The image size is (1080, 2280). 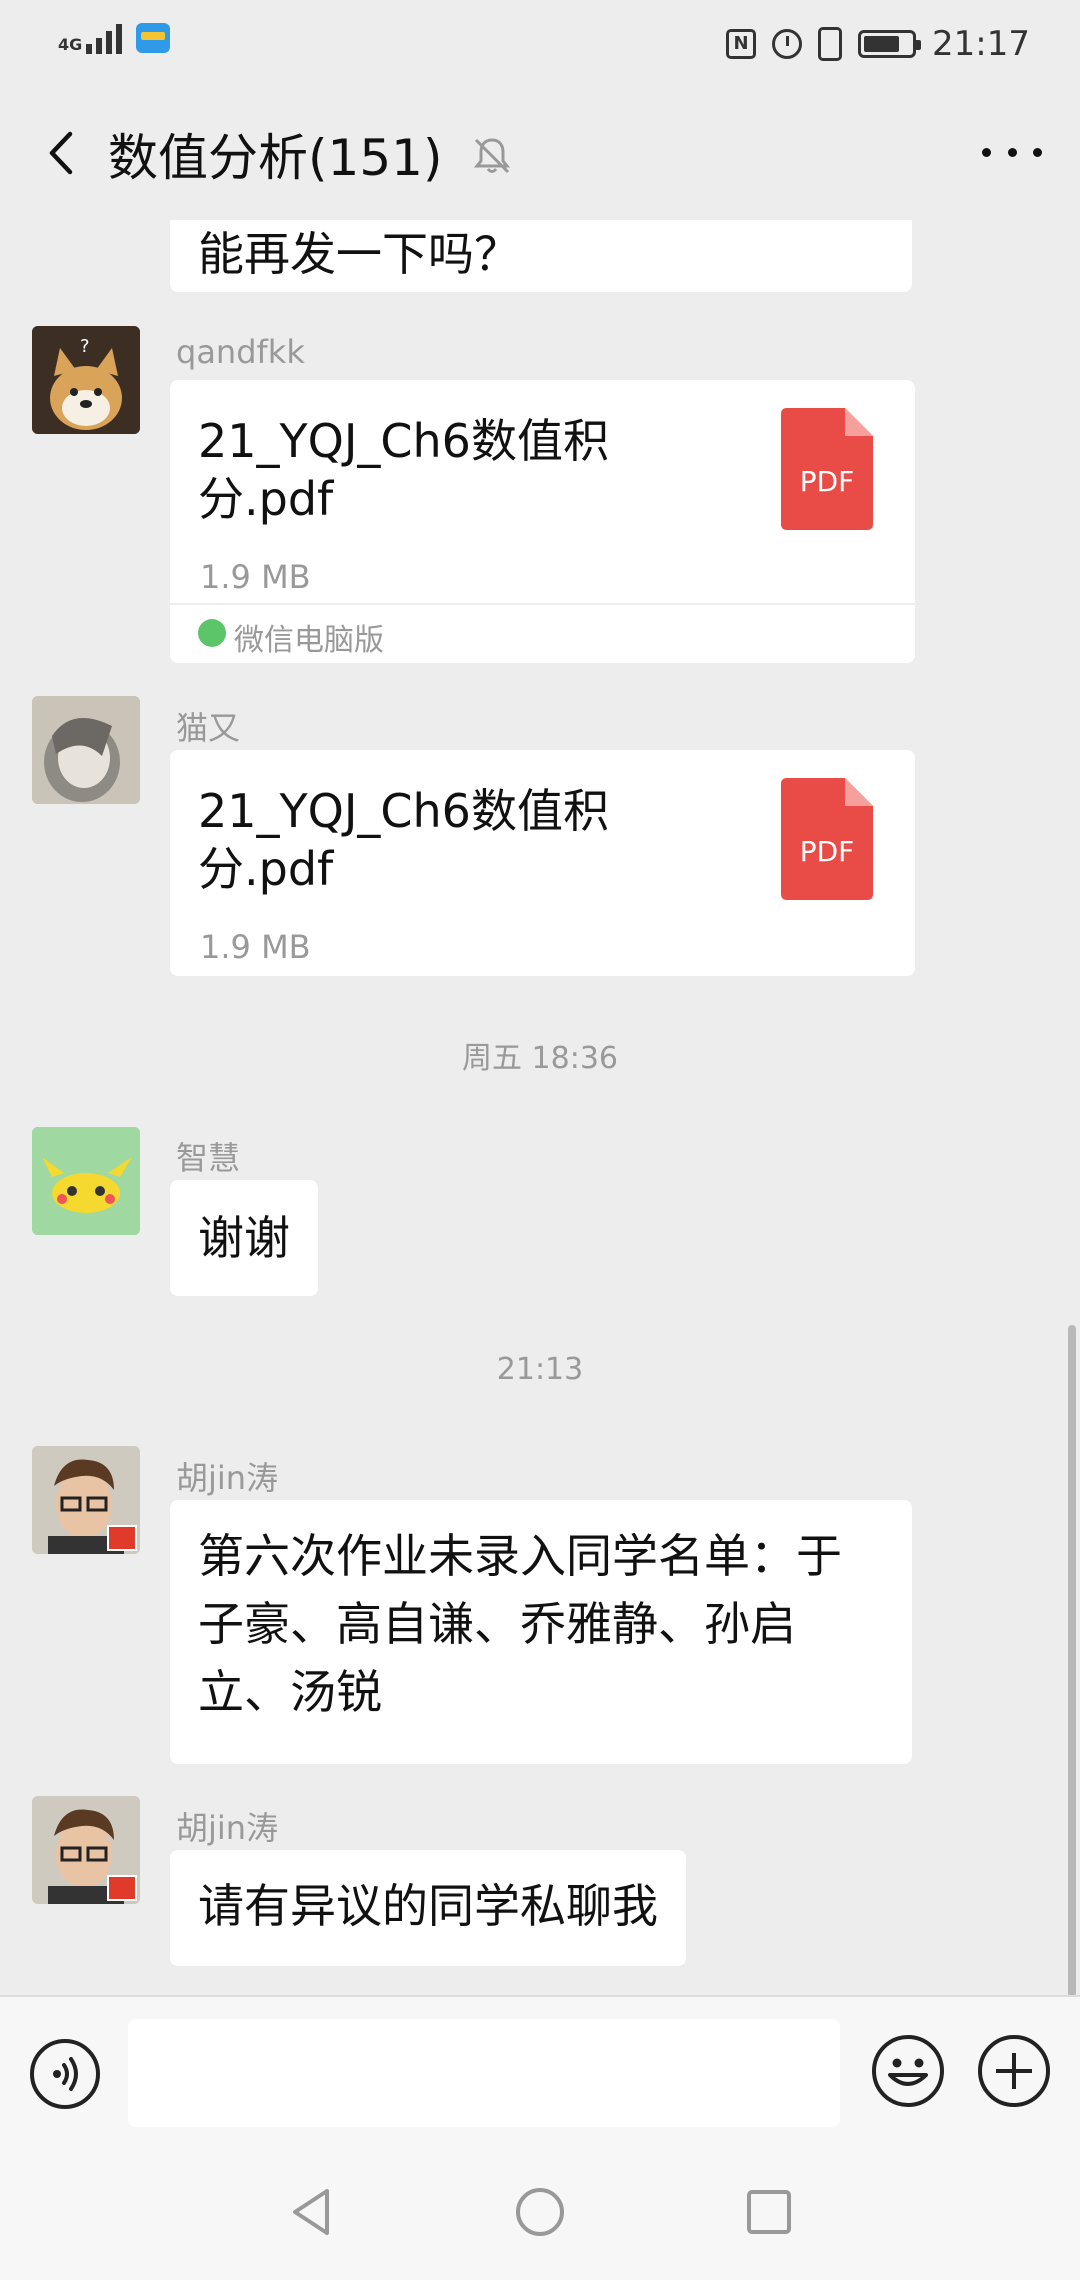 I want to click on timestamp: 21:13, so click(x=540, y=1369).